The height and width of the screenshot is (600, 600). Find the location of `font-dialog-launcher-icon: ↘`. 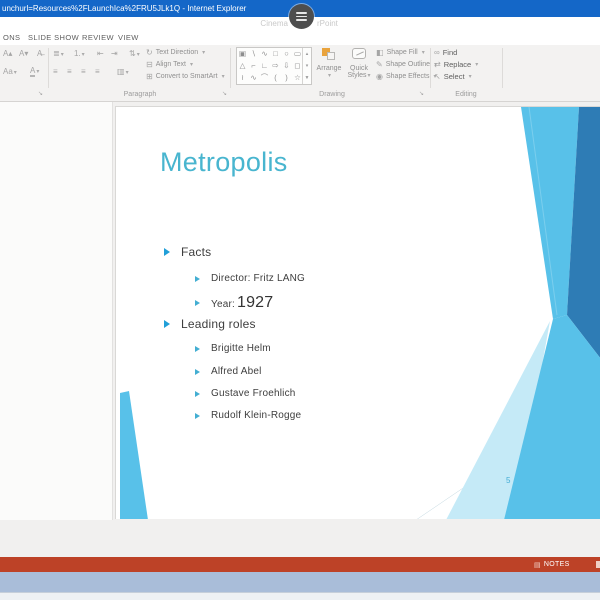

font-dialog-launcher-icon: ↘ is located at coordinates (40, 93).